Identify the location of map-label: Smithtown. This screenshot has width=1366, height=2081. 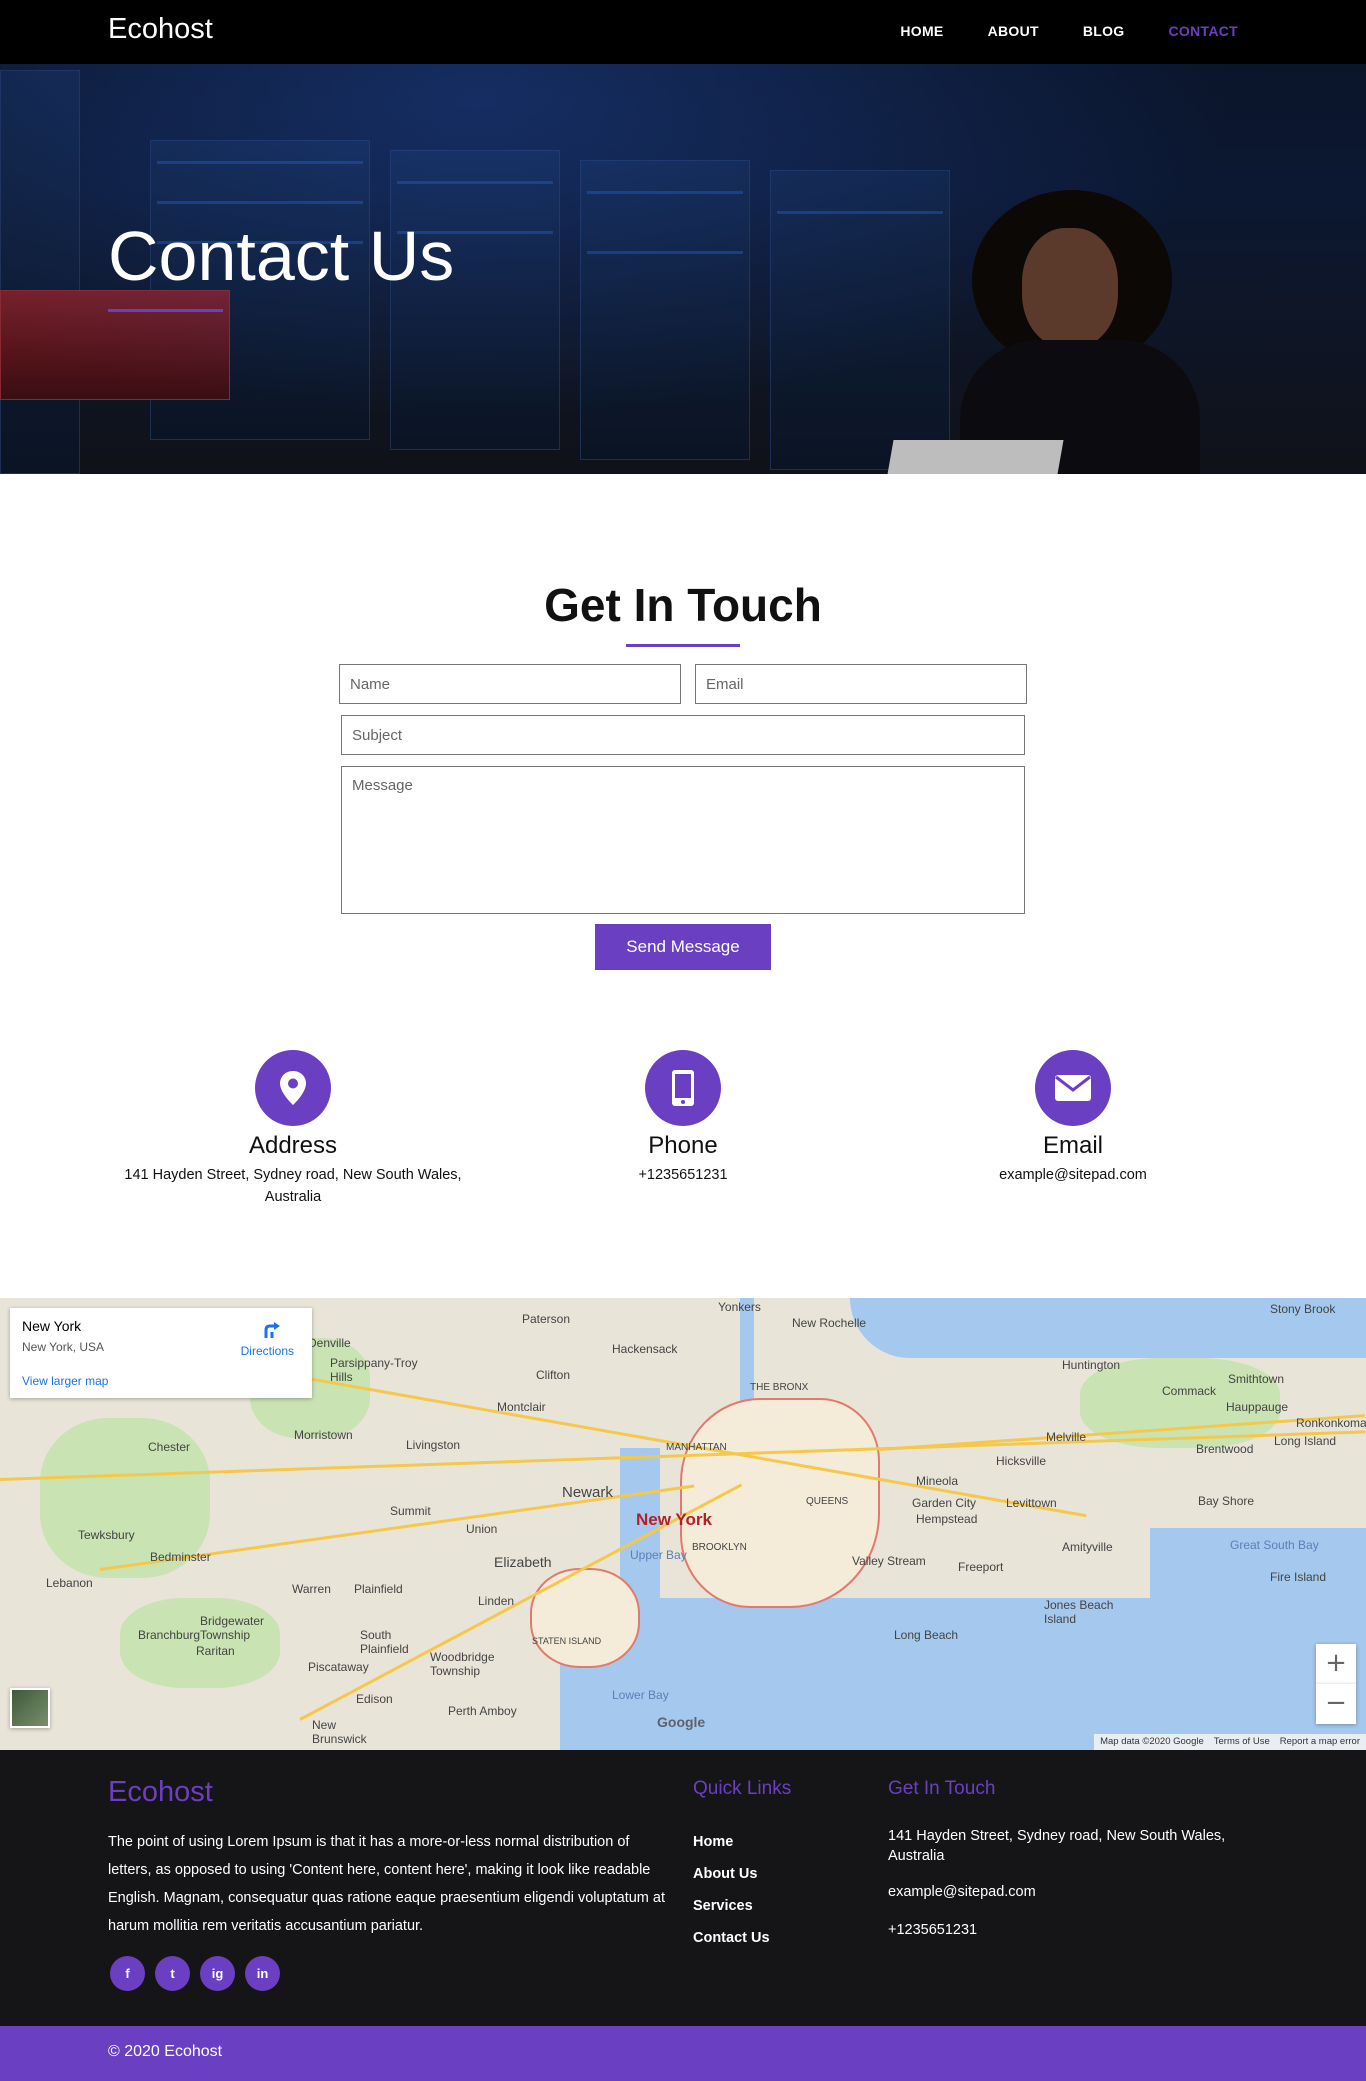
(1256, 1379).